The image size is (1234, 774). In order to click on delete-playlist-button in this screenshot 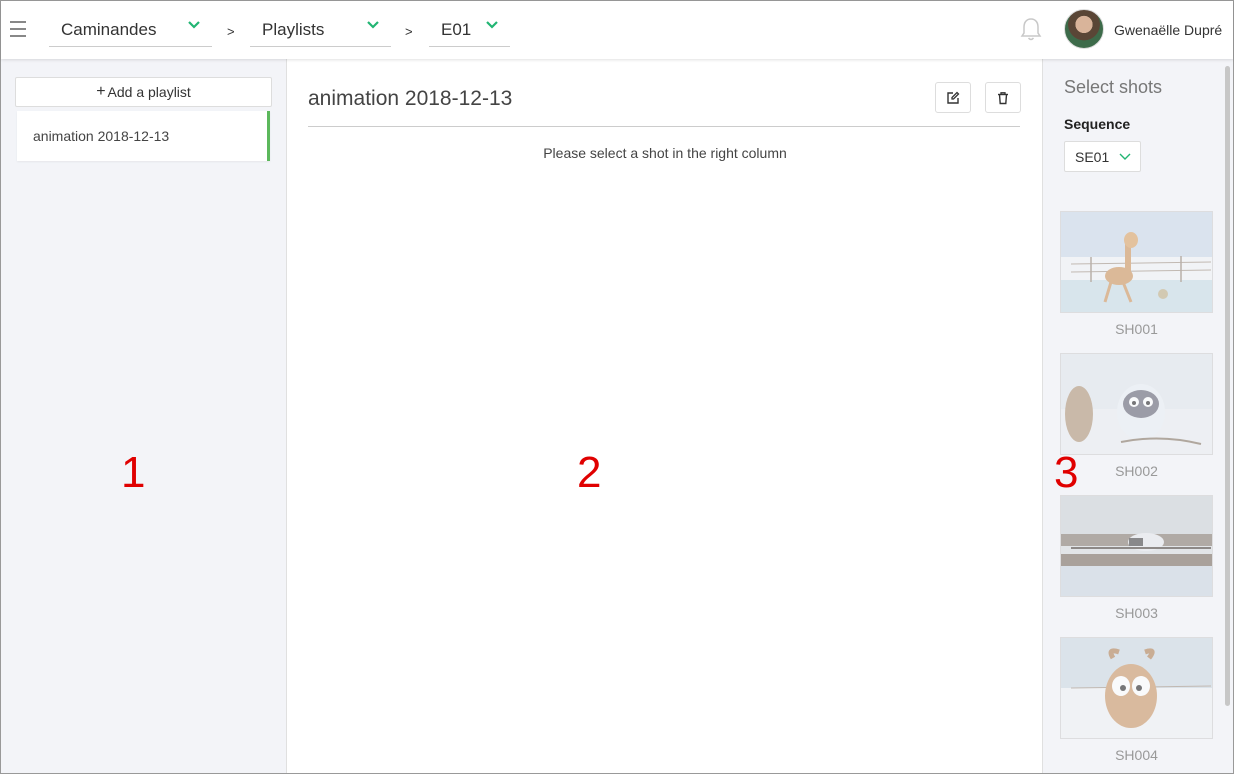, I will do `click(1003, 97)`.